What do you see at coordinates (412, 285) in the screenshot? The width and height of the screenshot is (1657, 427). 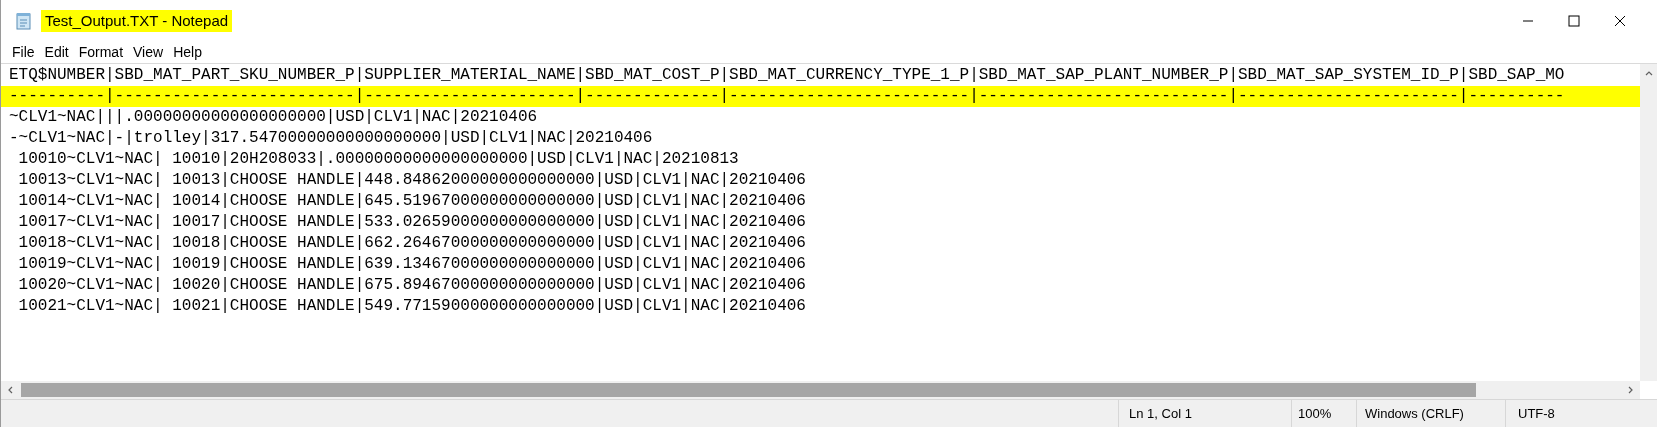 I see `text-line: 10020~CLV1~NAC| 10020|CHOOSE HANDLE|675.89467000000000000000|USD|CLV1|NAC|20210406` at bounding box center [412, 285].